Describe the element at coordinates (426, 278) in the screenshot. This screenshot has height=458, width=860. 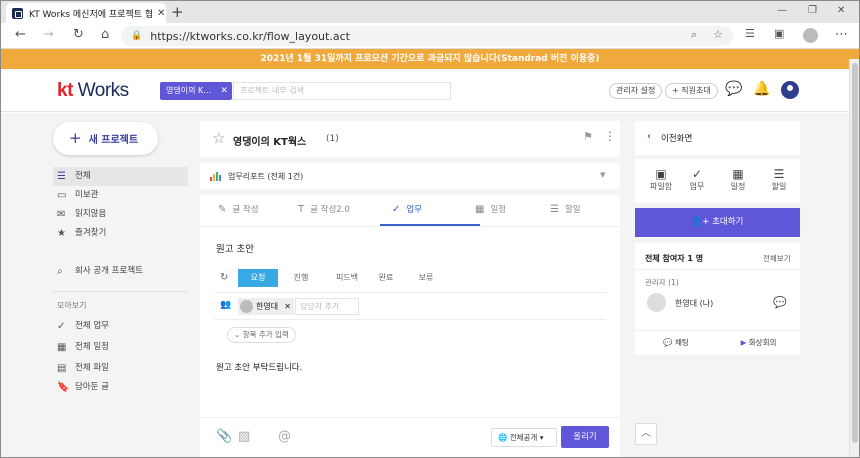
I see `status-hold-button: 보류` at that location.